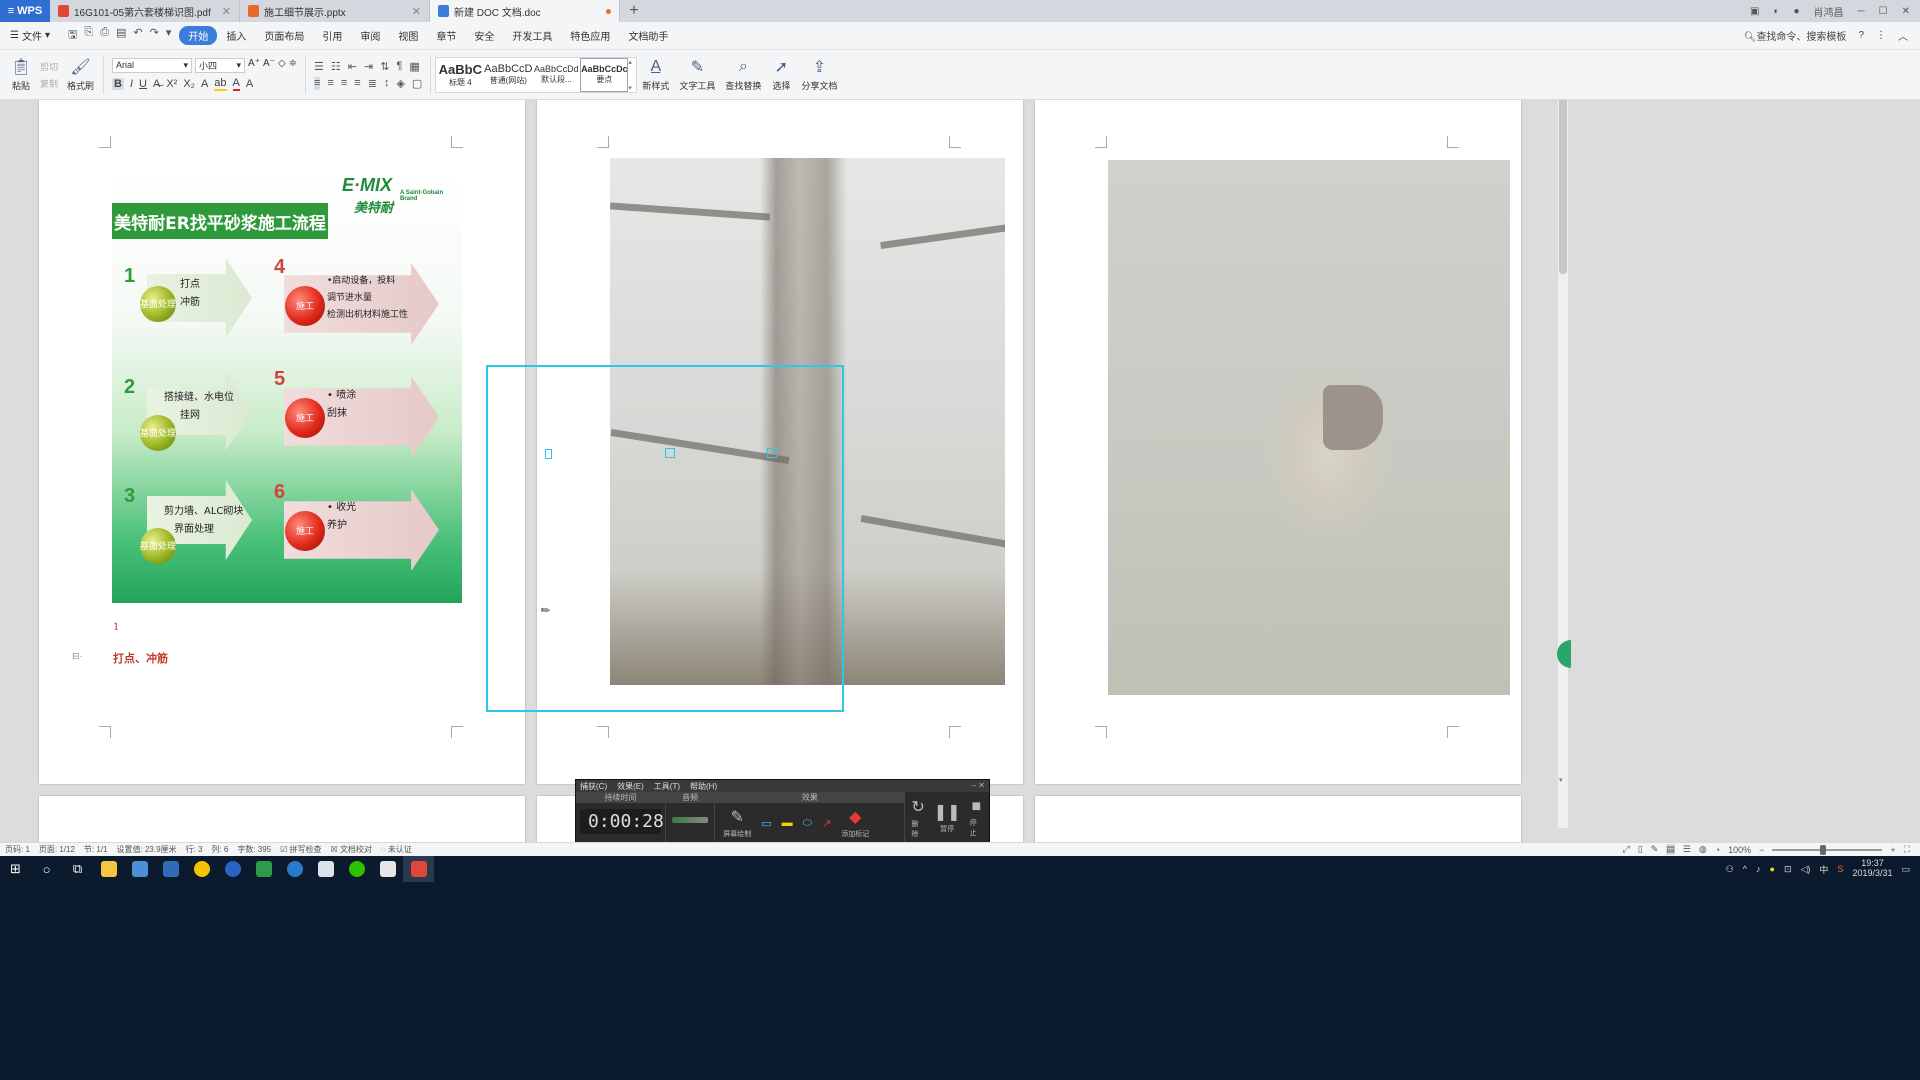 Image resolution: width=1920 pixels, height=1080 pixels. Describe the element at coordinates (204, 84) in the screenshot. I see `text-effect-button: A` at that location.